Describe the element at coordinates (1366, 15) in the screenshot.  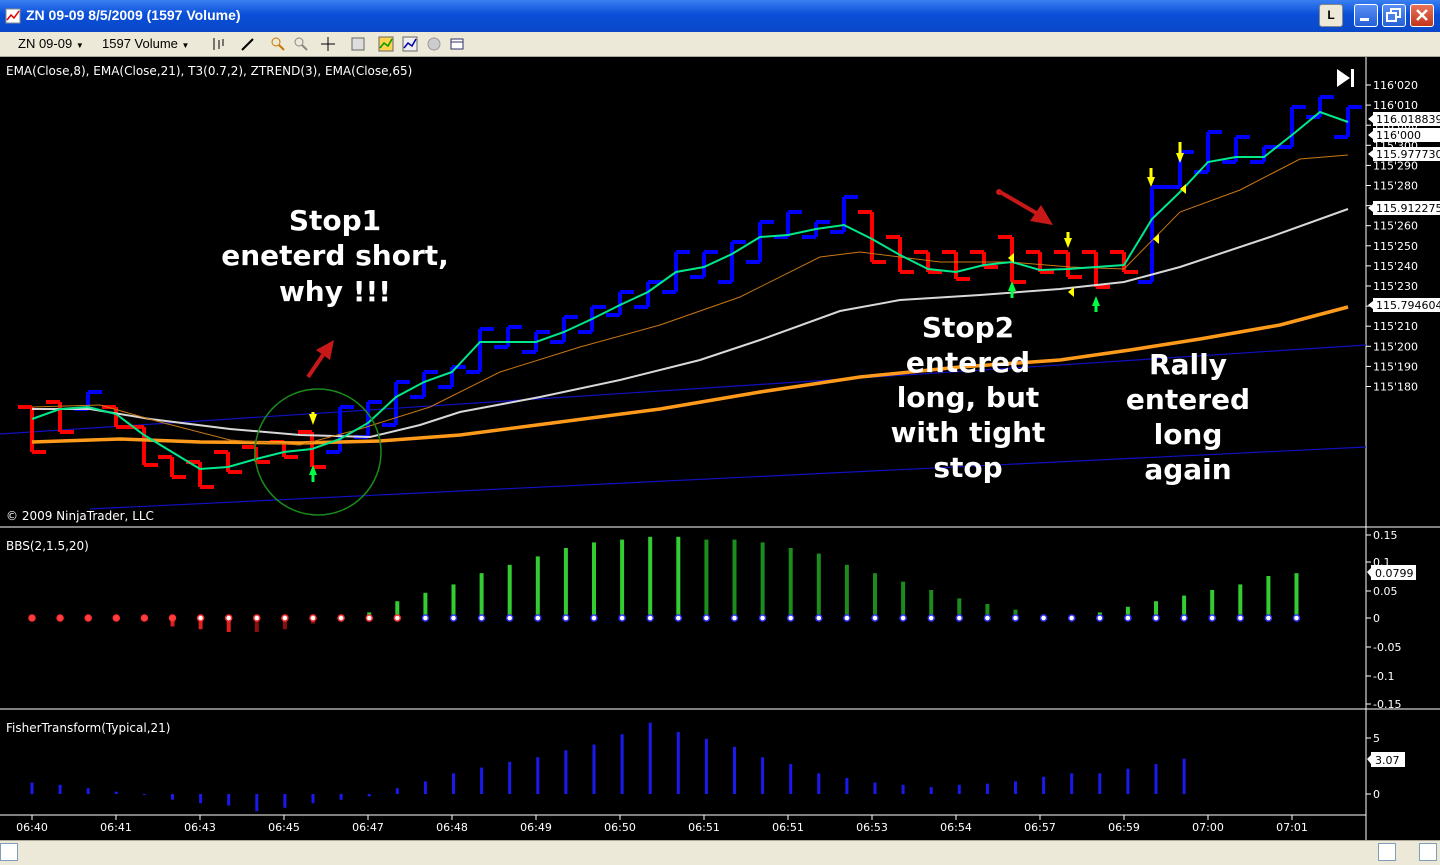
I see `minimize-button` at that location.